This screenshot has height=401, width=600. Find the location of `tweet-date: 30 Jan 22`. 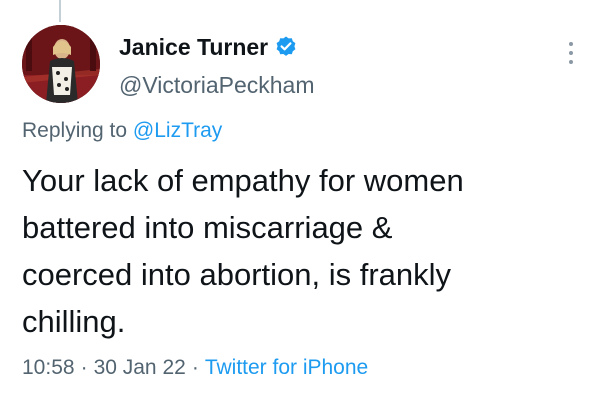

tweet-date: 30 Jan 22 is located at coordinates (140, 367).